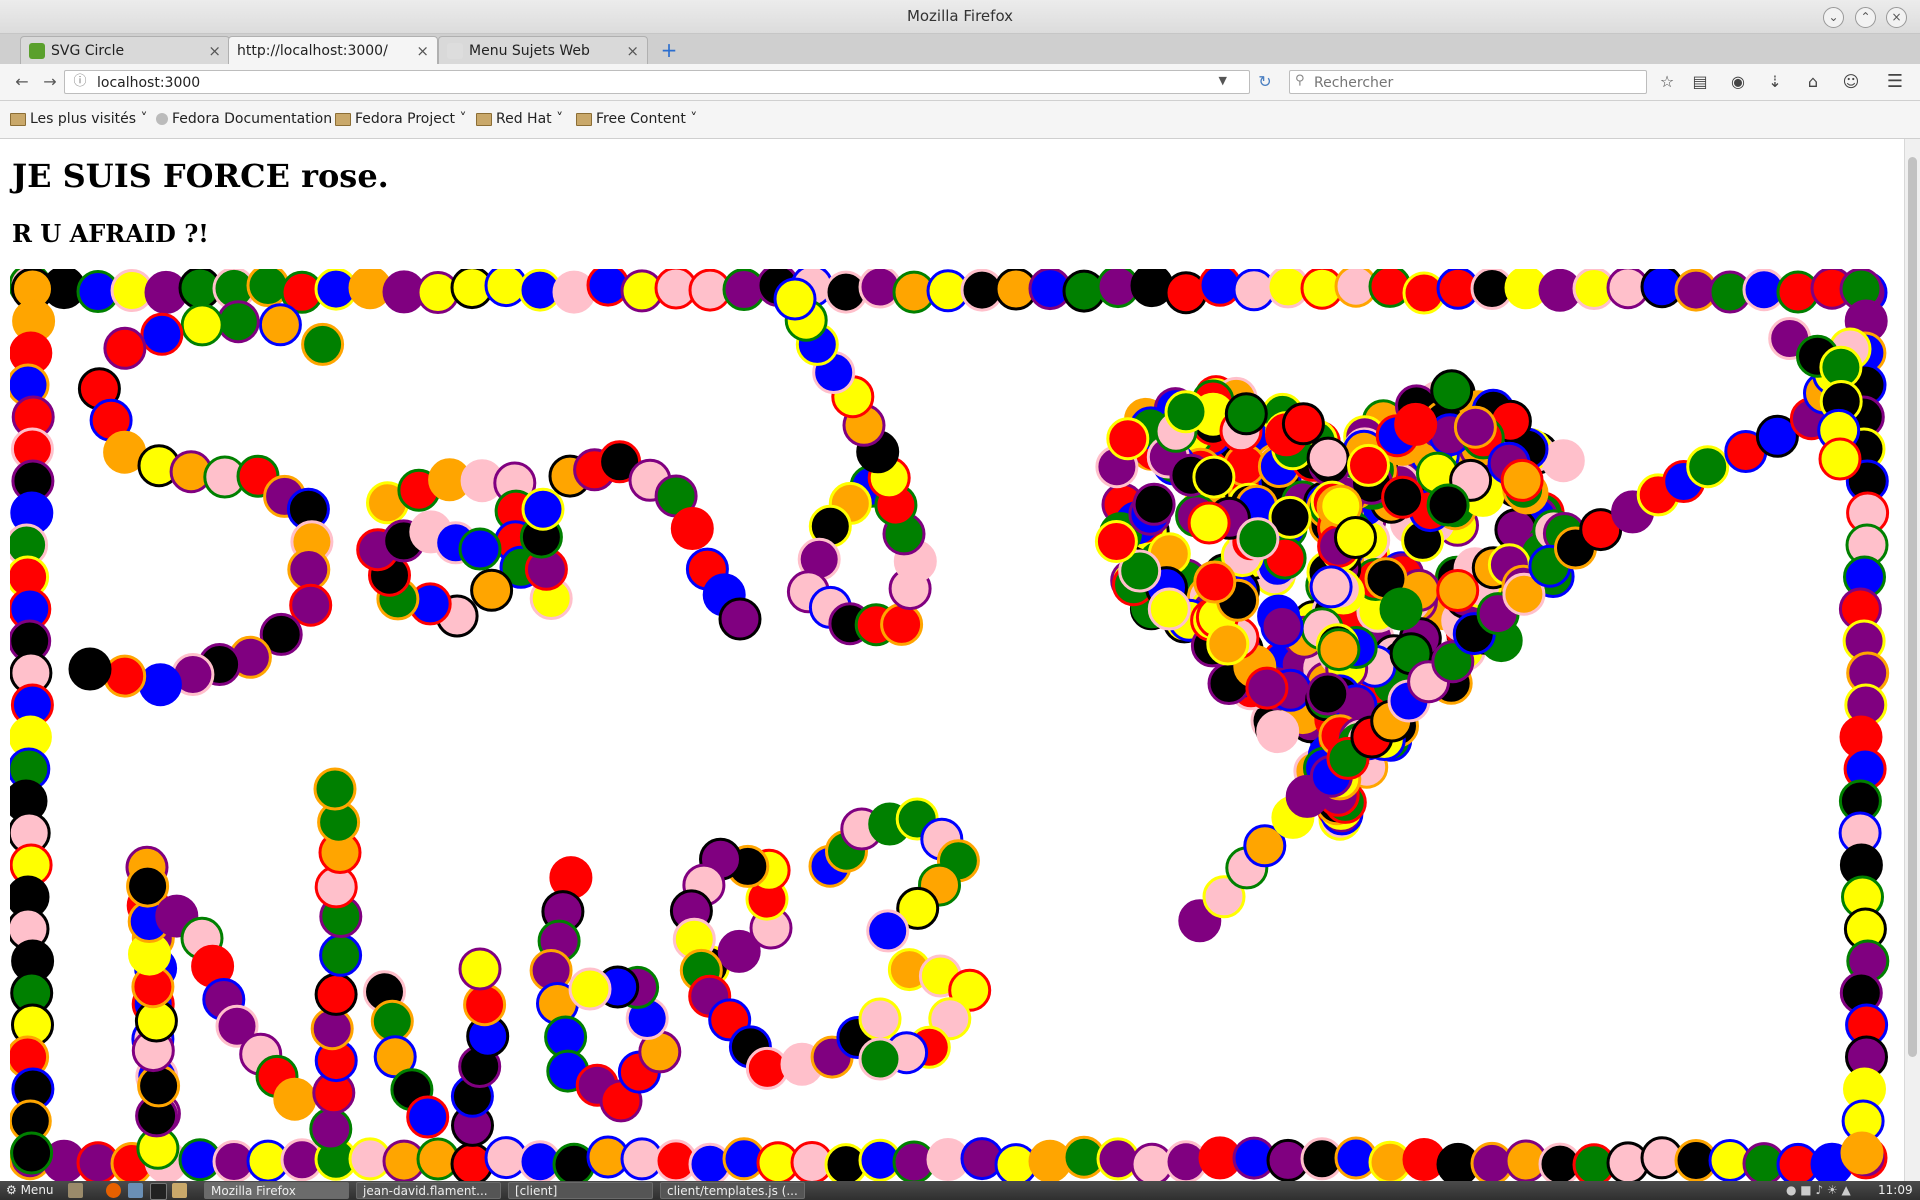  What do you see at coordinates (1895, 82) in the screenshot?
I see `hamburger-menu-icon: ☰` at bounding box center [1895, 82].